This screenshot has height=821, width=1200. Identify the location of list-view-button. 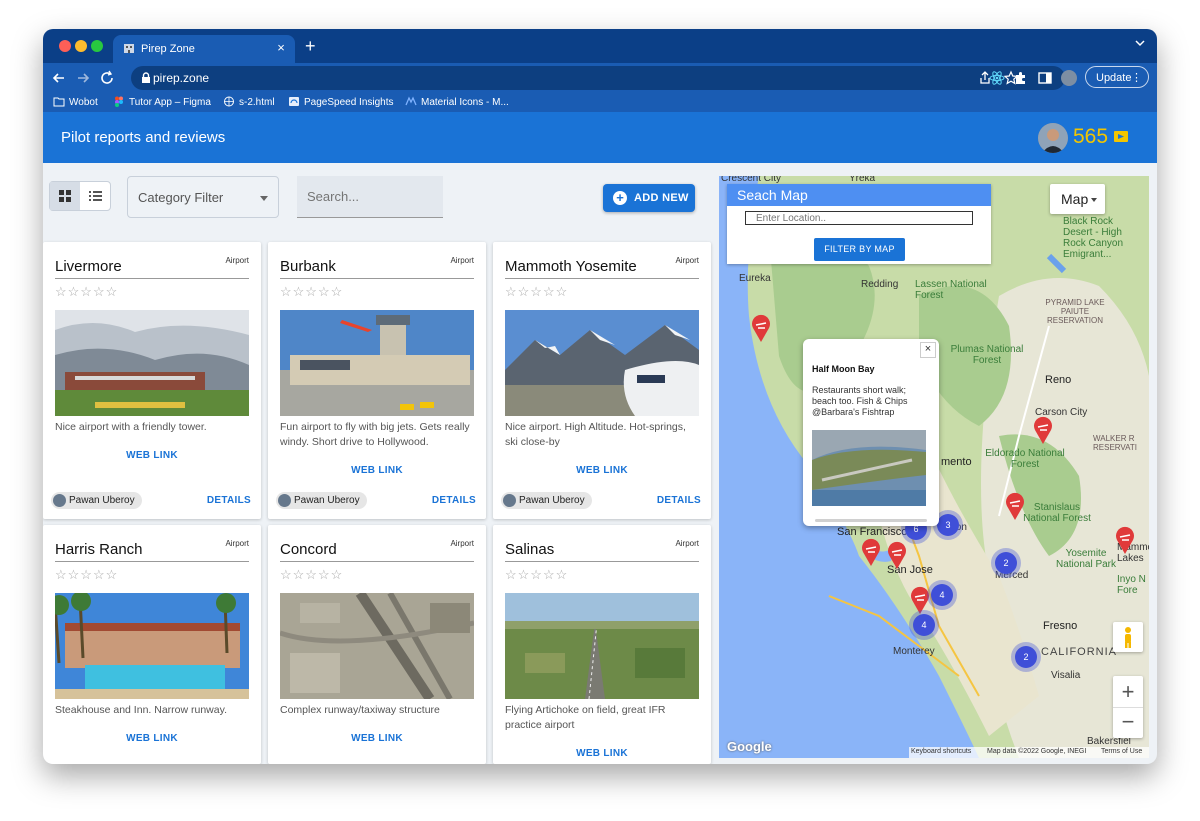
(95, 196).